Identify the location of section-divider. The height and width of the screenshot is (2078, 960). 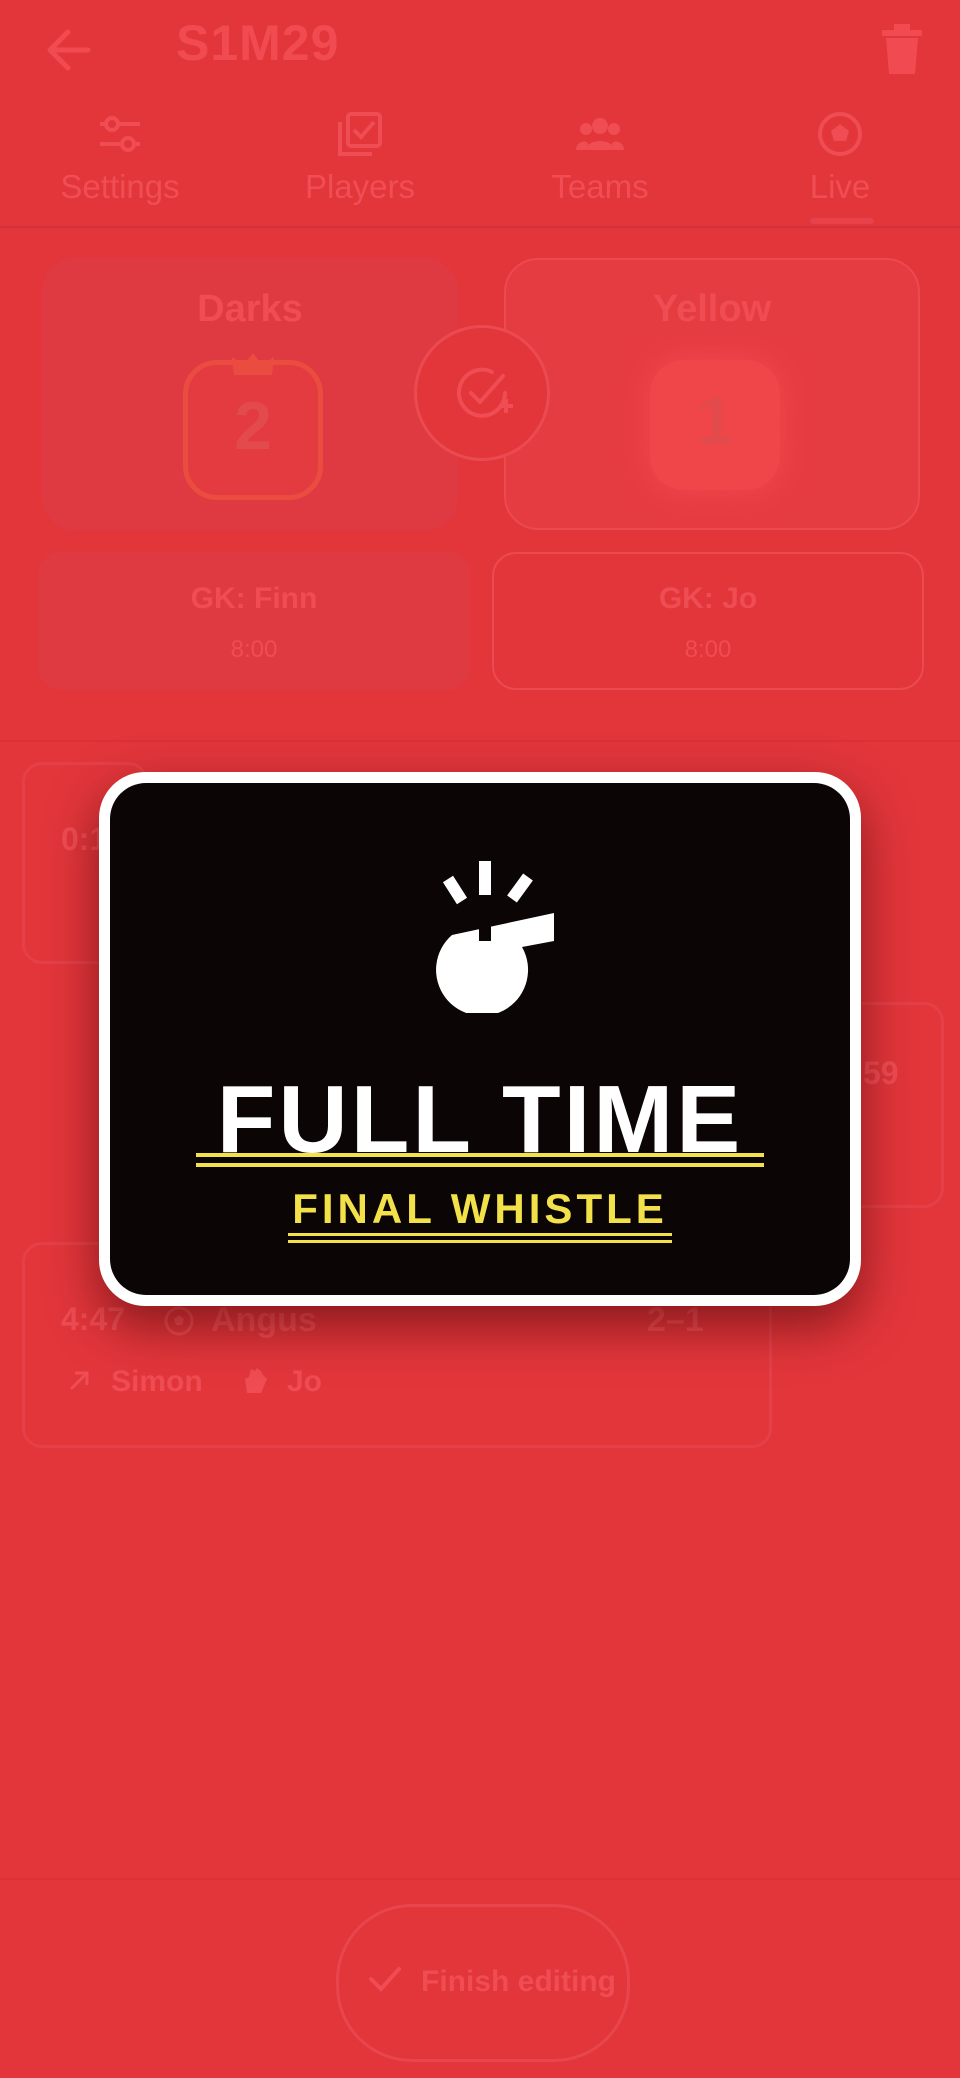
(480, 741).